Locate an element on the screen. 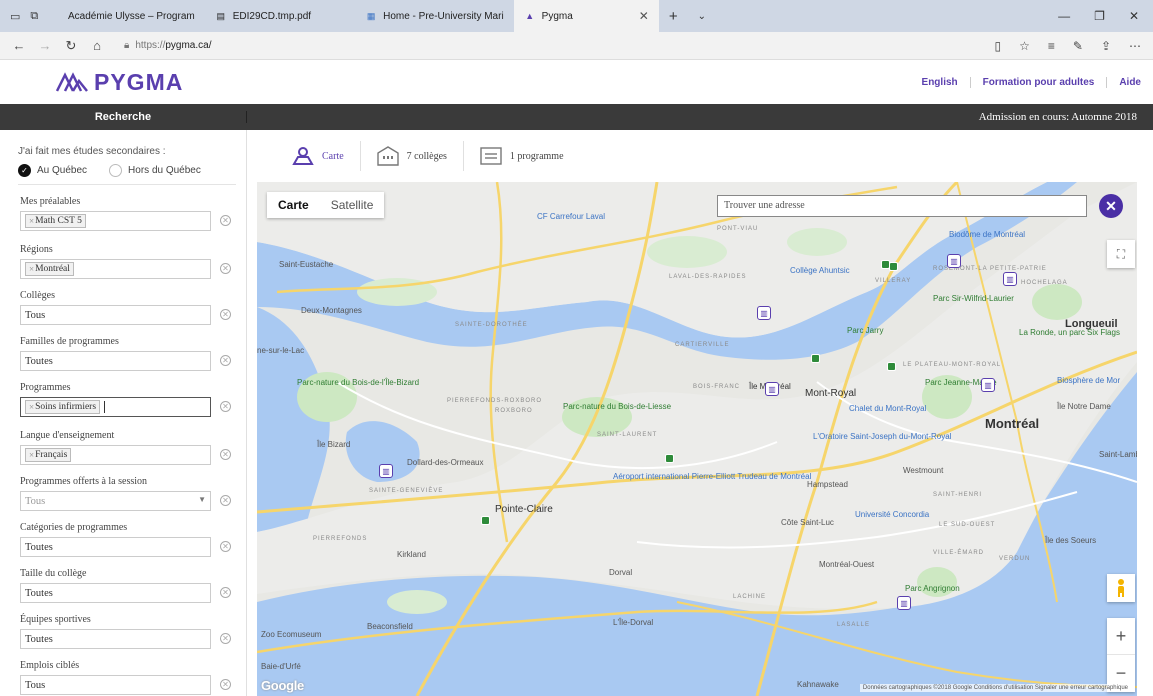 The height and width of the screenshot is (696, 1153). prealables-input: × Math CST 5 is located at coordinates (115, 221).